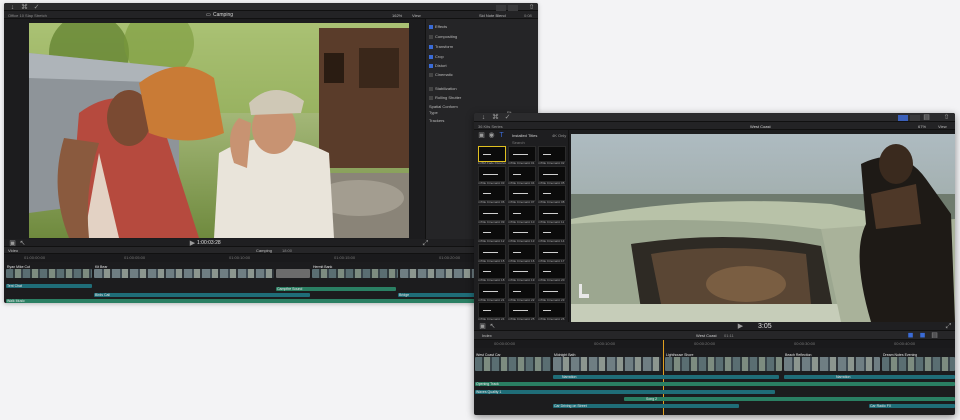 Image resolution: width=960 pixels, height=420 pixels. What do you see at coordinates (436, 56) in the screenshot?
I see `inspector-row: Crop` at bounding box center [436, 56].